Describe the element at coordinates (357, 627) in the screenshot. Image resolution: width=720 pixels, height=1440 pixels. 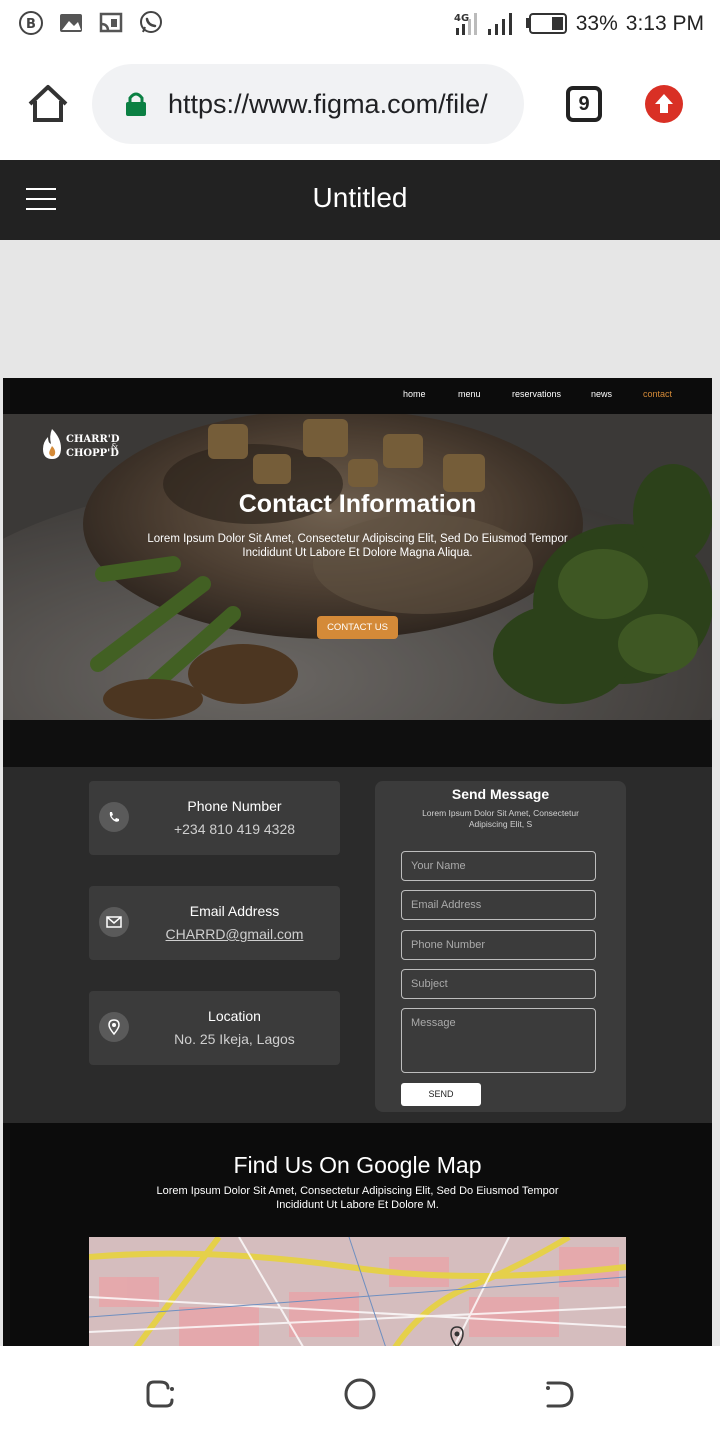
I see `contact-us-button: CONTACT US` at that location.